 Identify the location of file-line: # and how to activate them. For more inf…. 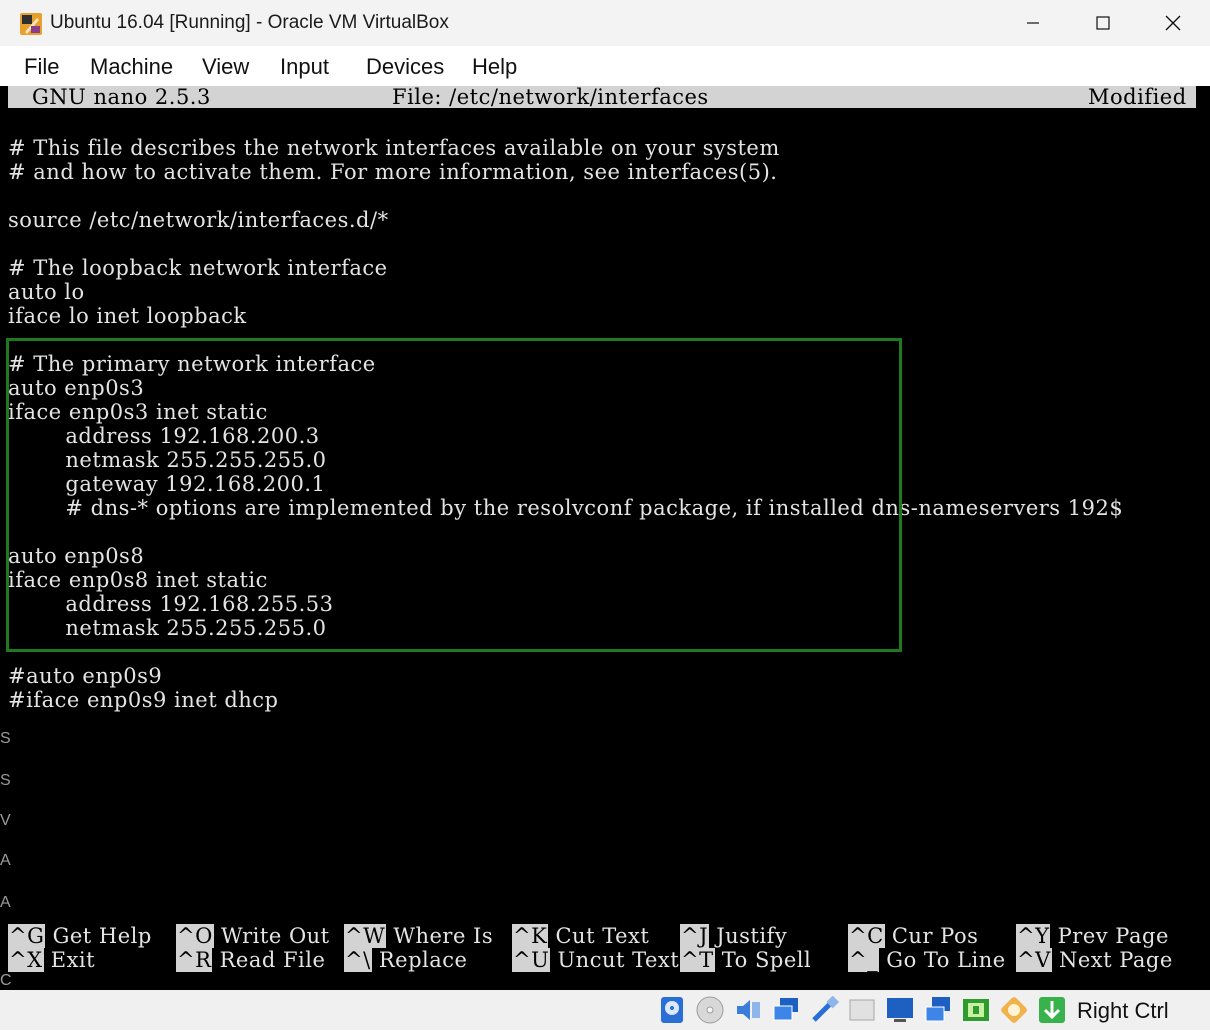
(393, 172).